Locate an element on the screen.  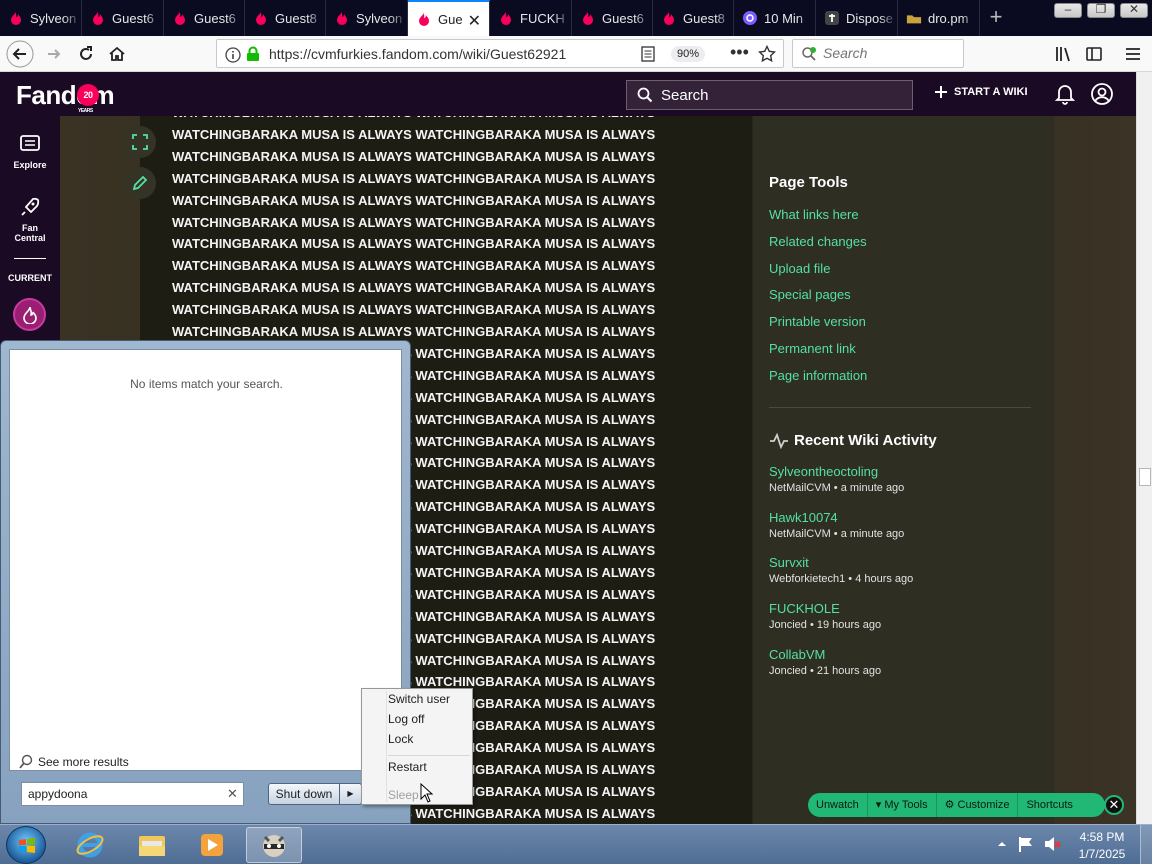
toolbar-close-icon: ✕ is located at coordinates (1114, 805).